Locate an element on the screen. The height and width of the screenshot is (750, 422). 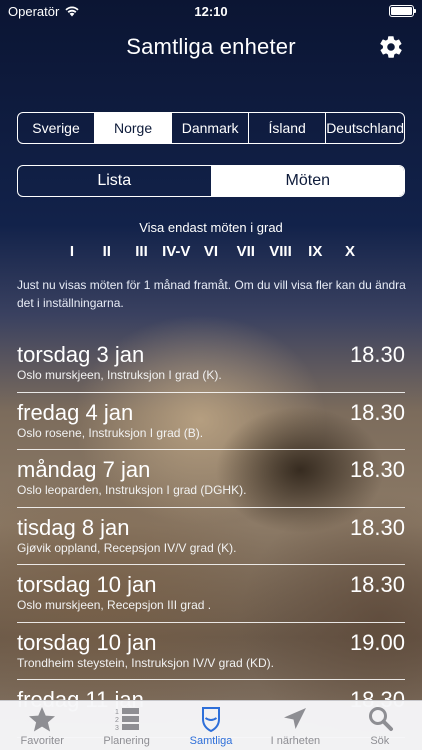
grade-button-viii: VIII is located at coordinates (281, 251).